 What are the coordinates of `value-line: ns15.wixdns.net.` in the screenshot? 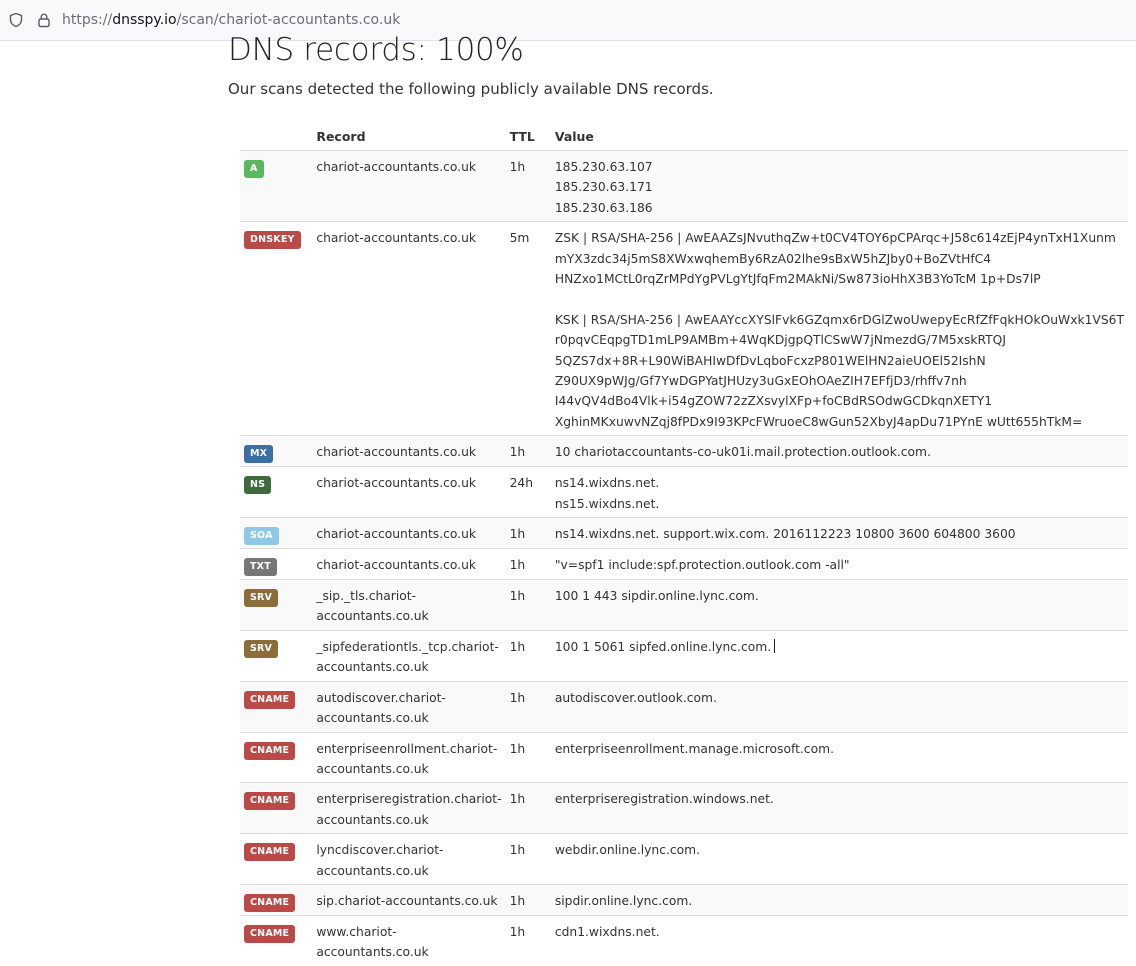 It's located at (607, 503).